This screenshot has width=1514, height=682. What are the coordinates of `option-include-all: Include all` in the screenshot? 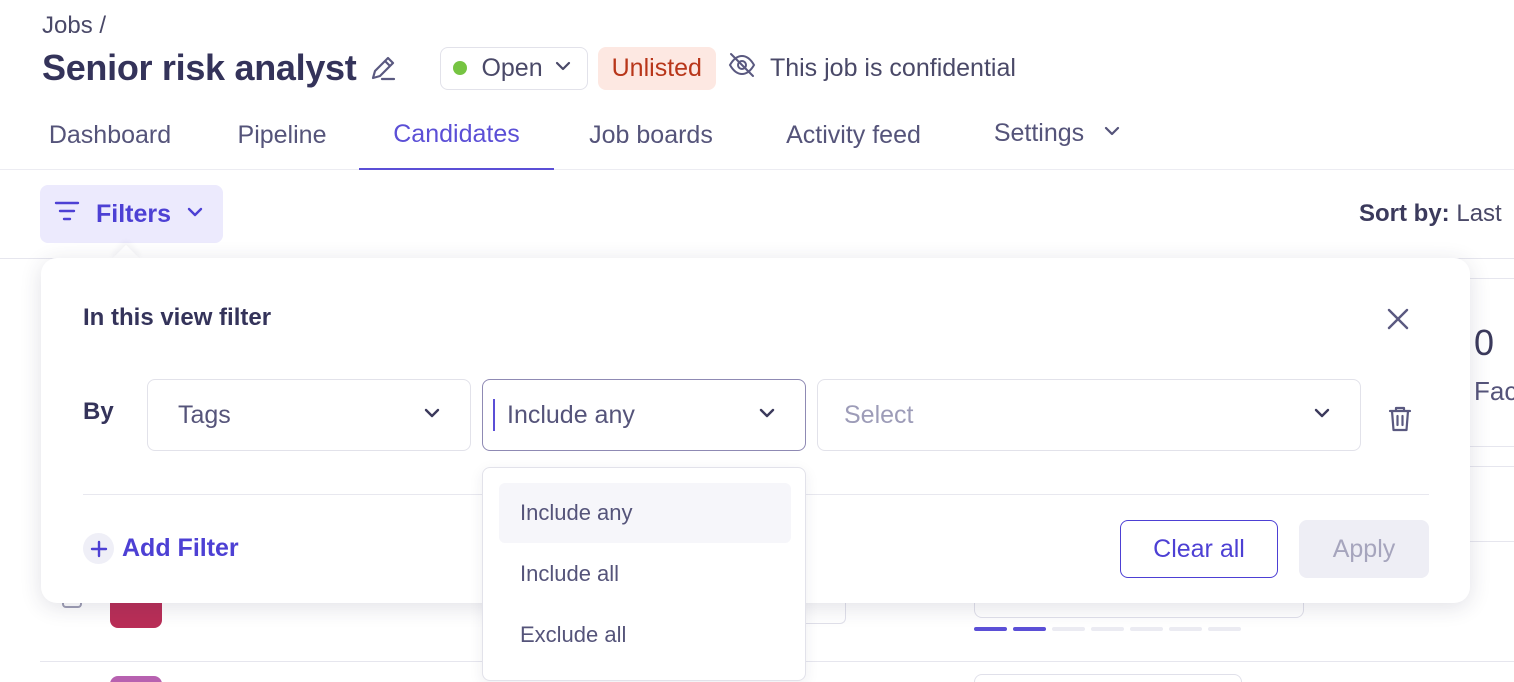 It's located at (645, 574).